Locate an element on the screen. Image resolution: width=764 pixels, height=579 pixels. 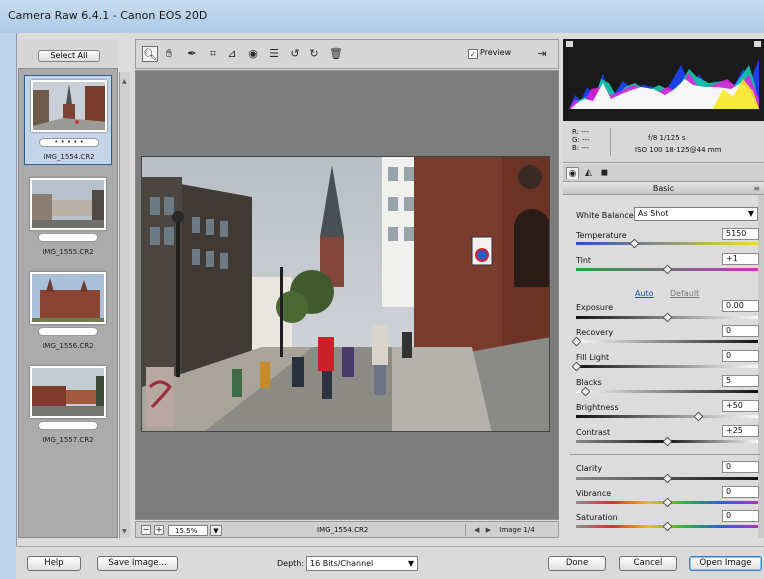
white-balance-select: As Shot ▼ is located at coordinates (696, 214).